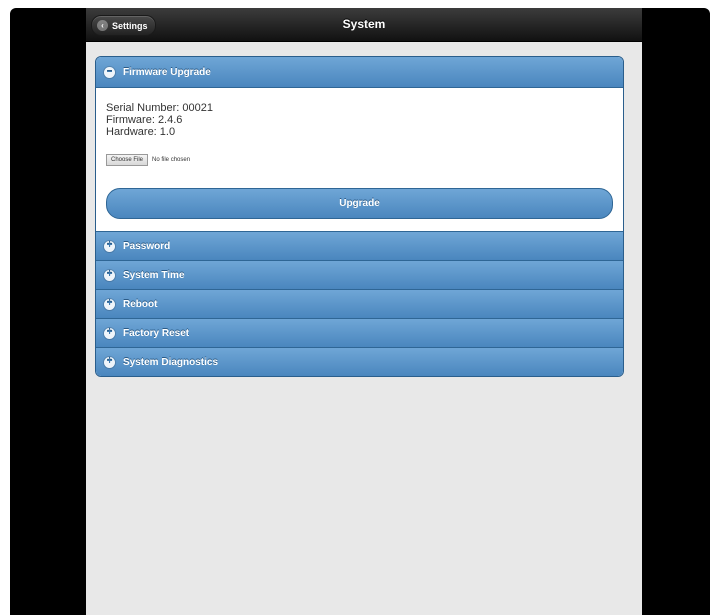  Describe the element at coordinates (359, 72) in the screenshot. I see `firmware-upgrade-header: – Firmware Upgrade` at that location.